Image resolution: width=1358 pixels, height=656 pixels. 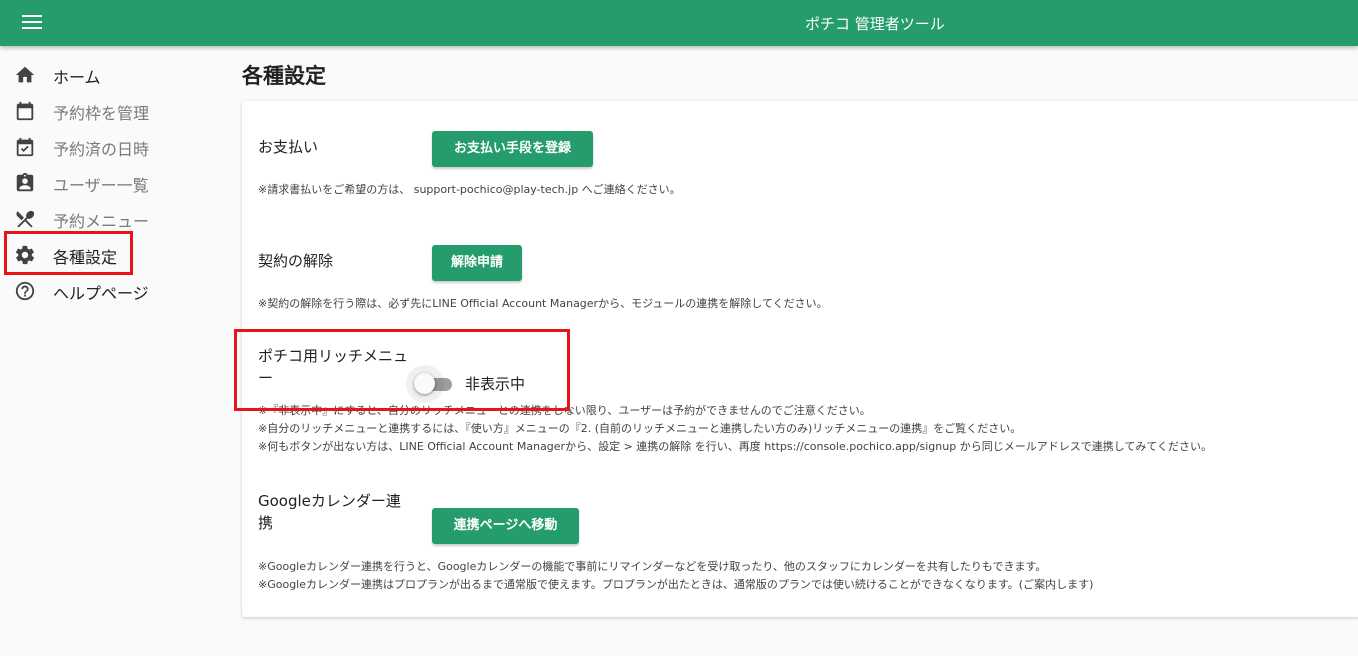 I want to click on highlight-box-richmenu, so click(x=402, y=370).